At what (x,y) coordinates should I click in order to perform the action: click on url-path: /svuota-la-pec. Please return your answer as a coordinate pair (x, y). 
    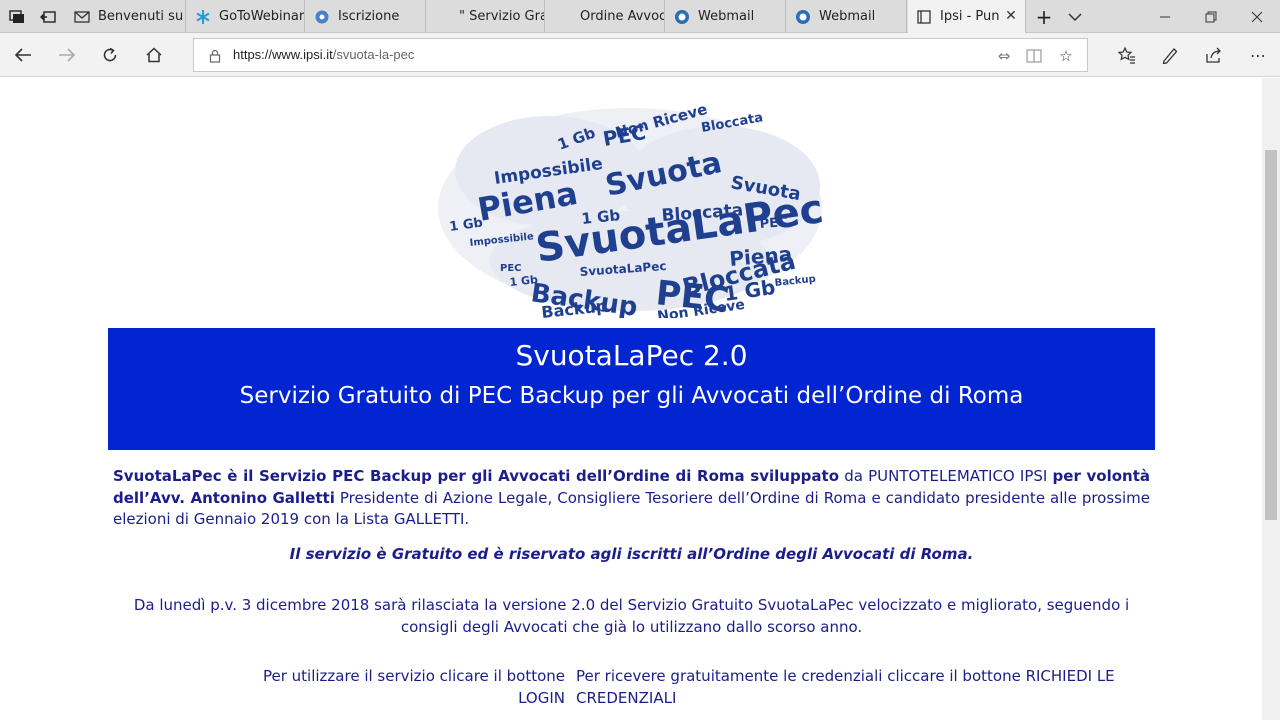
    Looking at the image, I should click on (373, 54).